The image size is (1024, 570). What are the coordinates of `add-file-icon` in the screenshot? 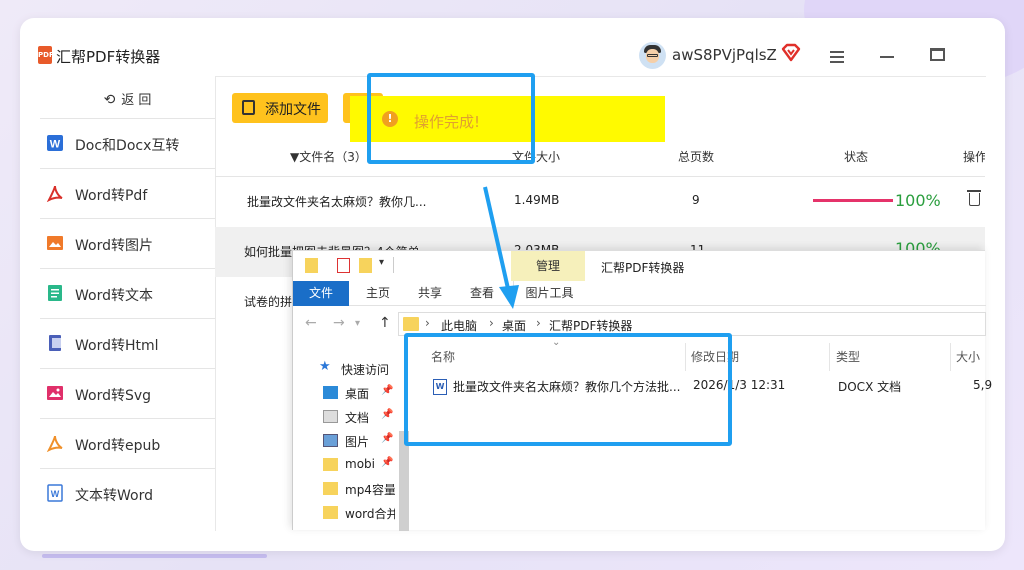 It's located at (248, 107).